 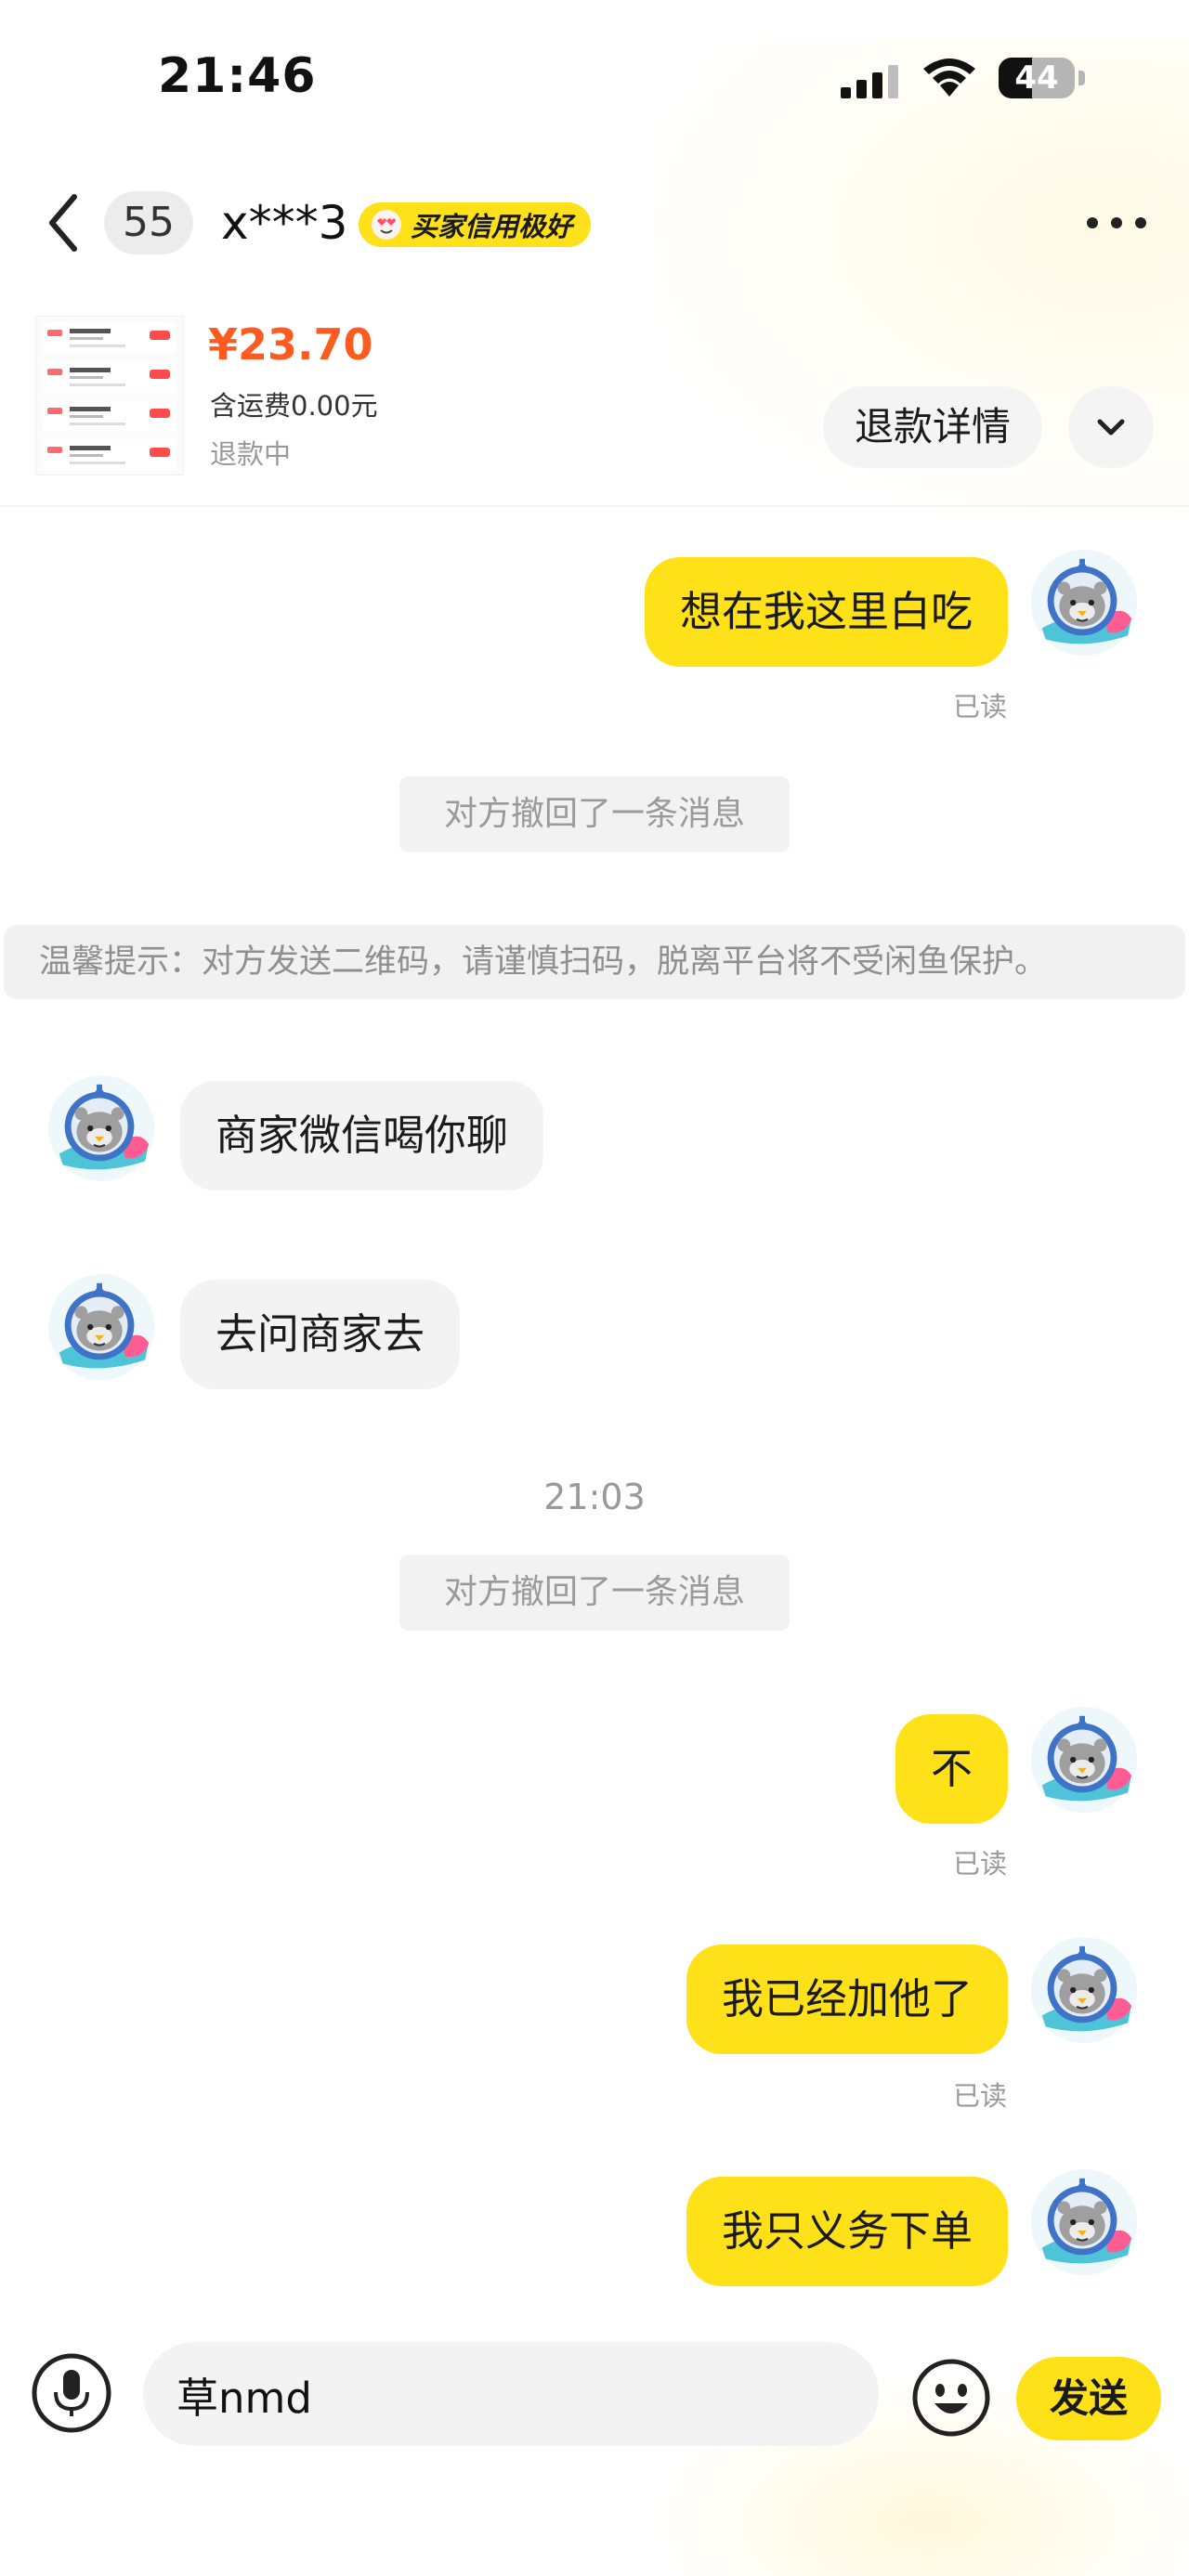 I want to click on credit-badge: 买家信用极好, so click(x=475, y=225).